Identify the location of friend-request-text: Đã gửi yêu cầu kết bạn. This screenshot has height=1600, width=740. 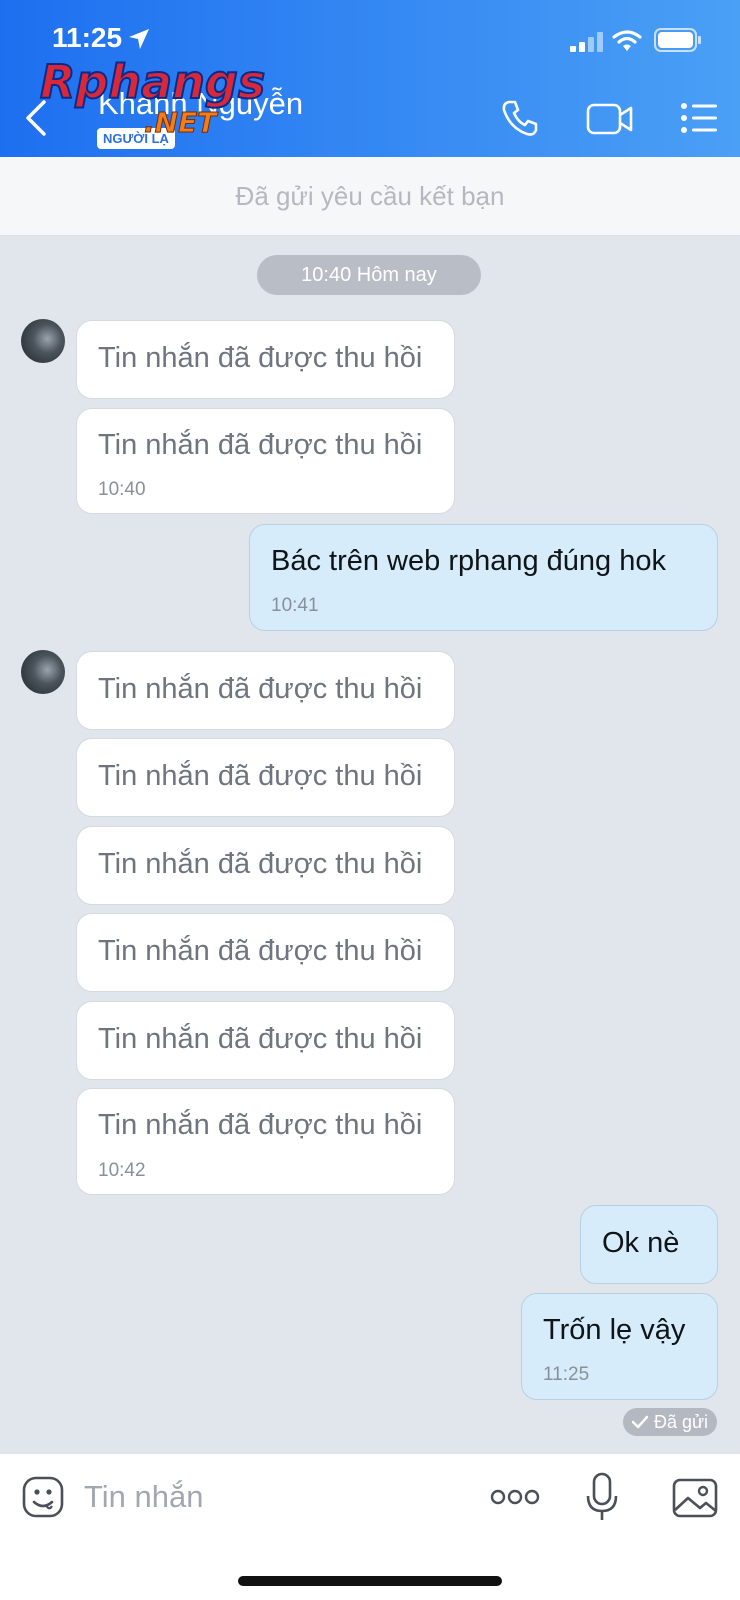
(370, 195).